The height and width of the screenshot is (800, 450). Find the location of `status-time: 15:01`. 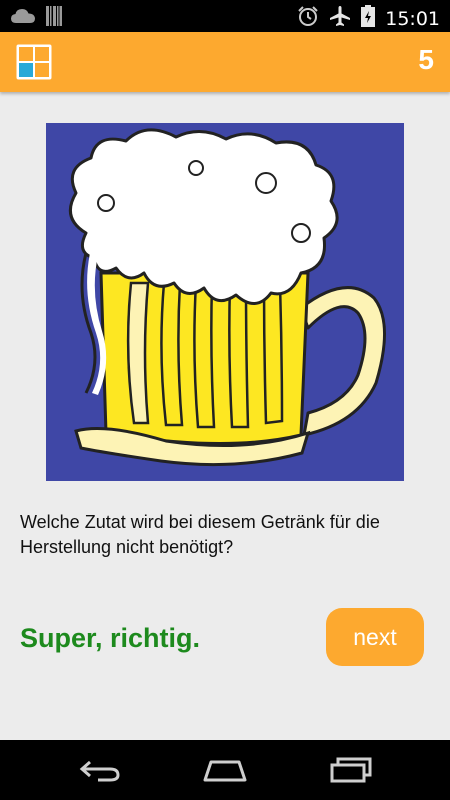

status-time: 15:01 is located at coordinates (412, 18).